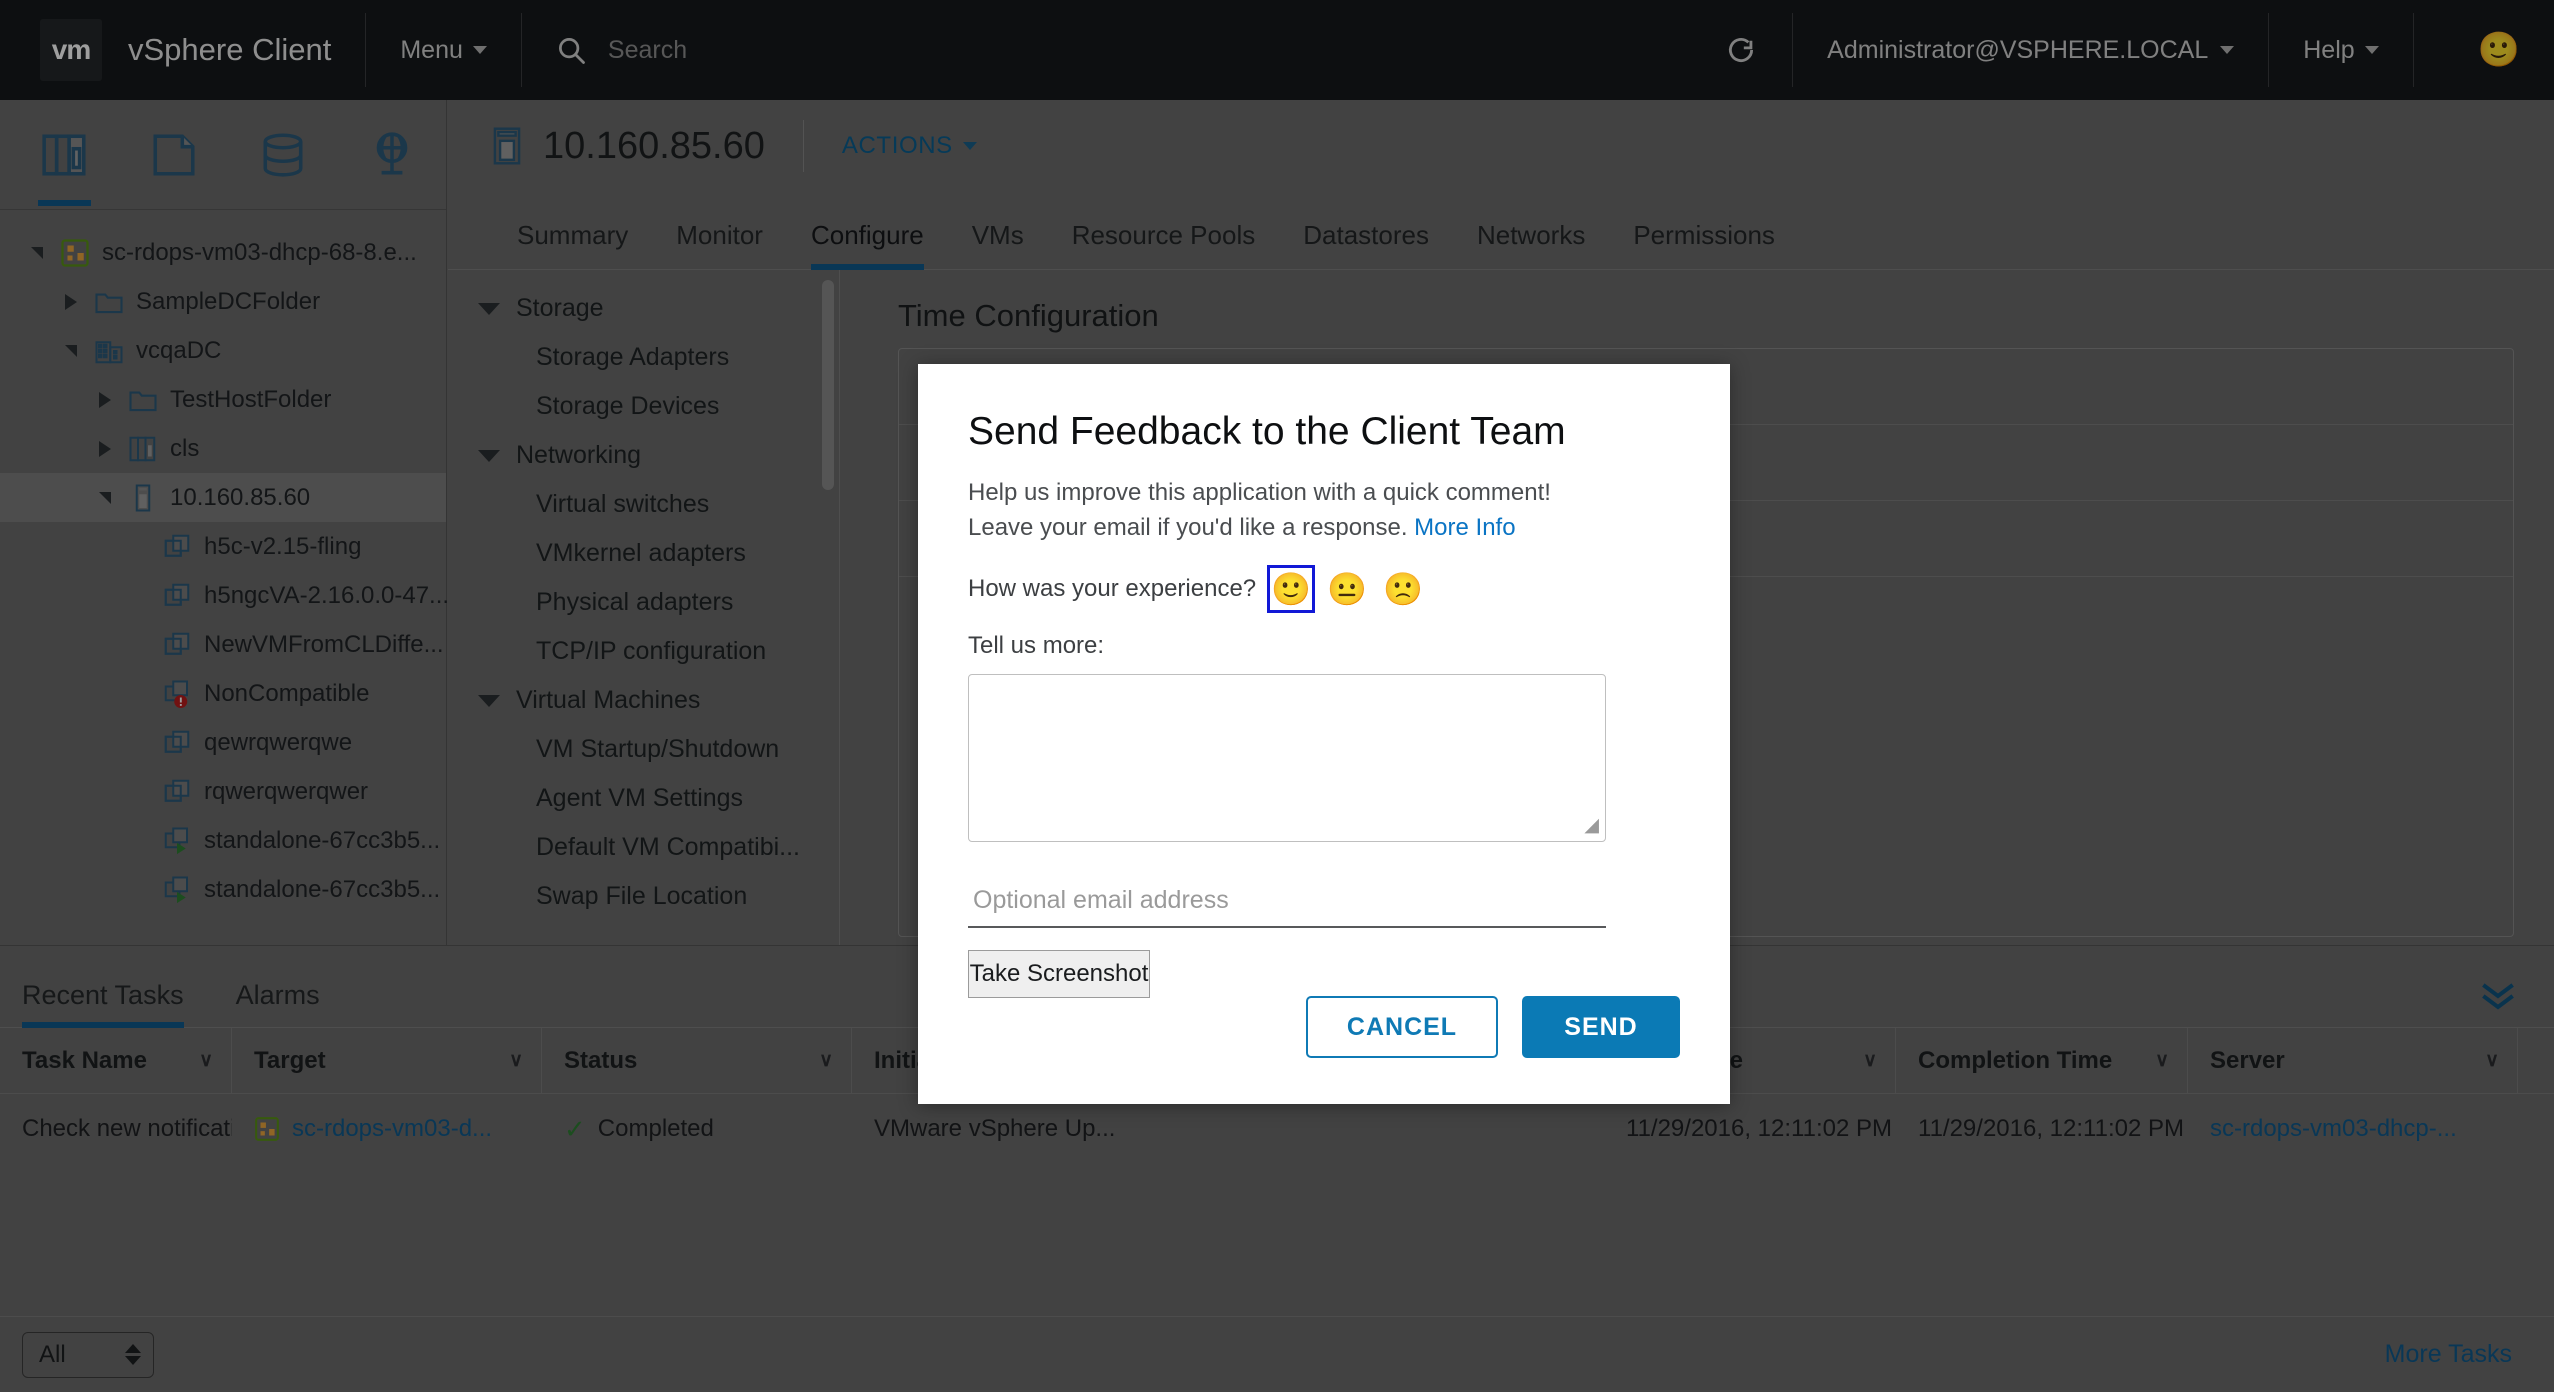  Describe the element at coordinates (1112, 588) in the screenshot. I see `experience-label: How was your experience?` at that location.